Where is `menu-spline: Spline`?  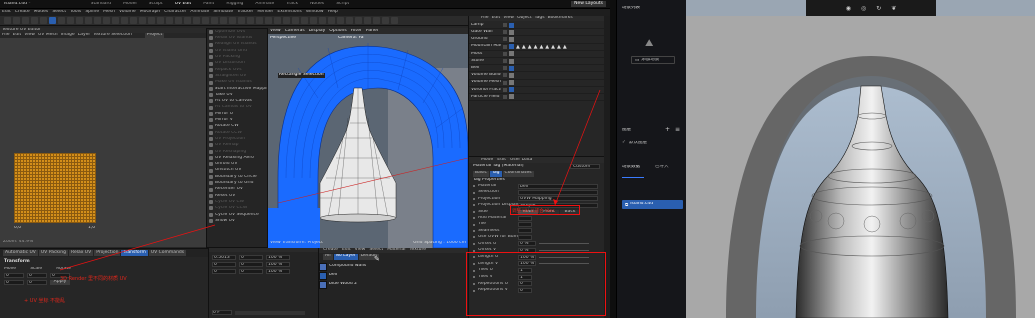
menu-spline: Spline is located at coordinates (92, 12).